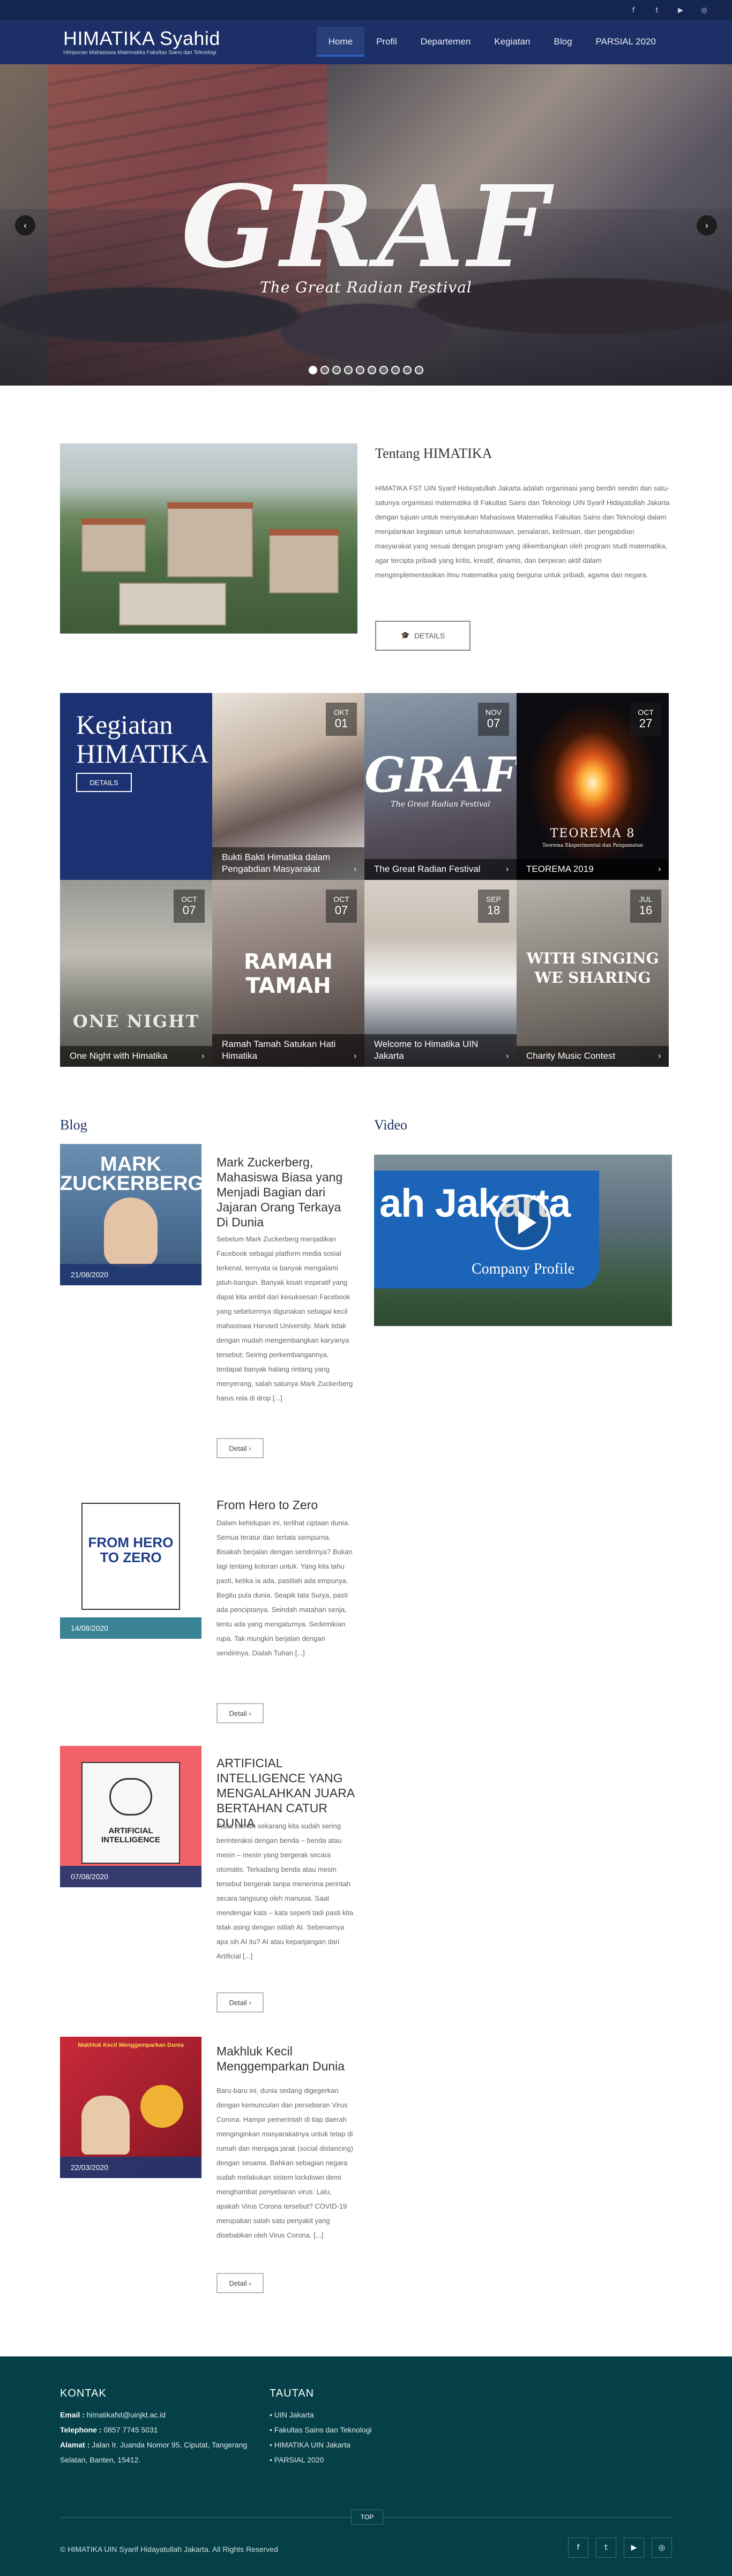  I want to click on post-image-text: ARTIFICIAL INTELLIGENCE, so click(130, 1835).